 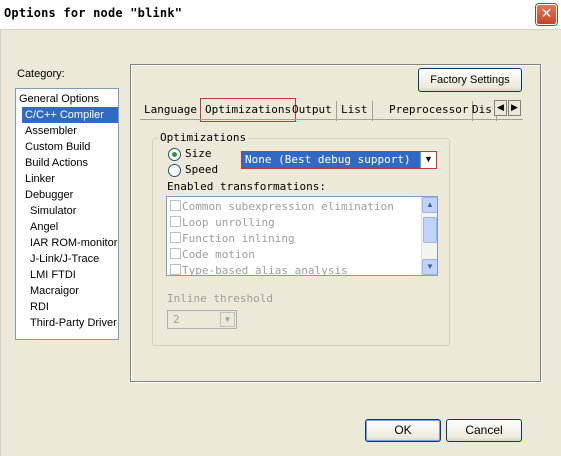 I want to click on optimizations-group-label: Optimizations, so click(x=203, y=137).